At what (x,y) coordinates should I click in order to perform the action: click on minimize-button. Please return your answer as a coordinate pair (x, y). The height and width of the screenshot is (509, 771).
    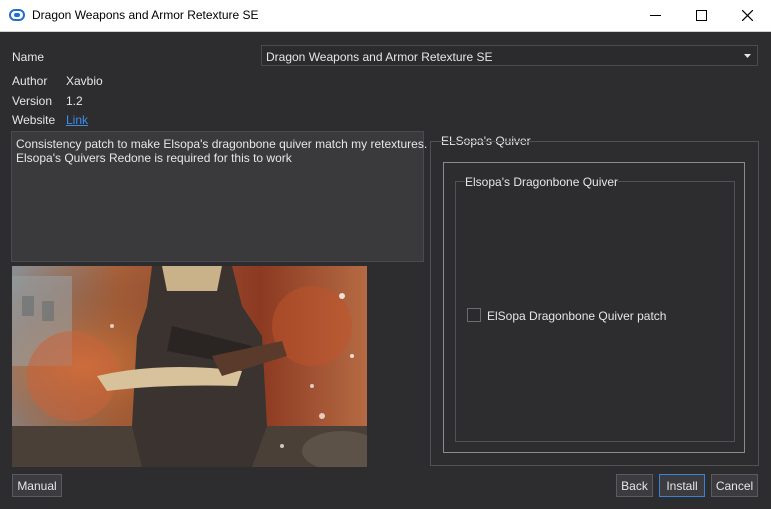
    Looking at the image, I should click on (656, 15).